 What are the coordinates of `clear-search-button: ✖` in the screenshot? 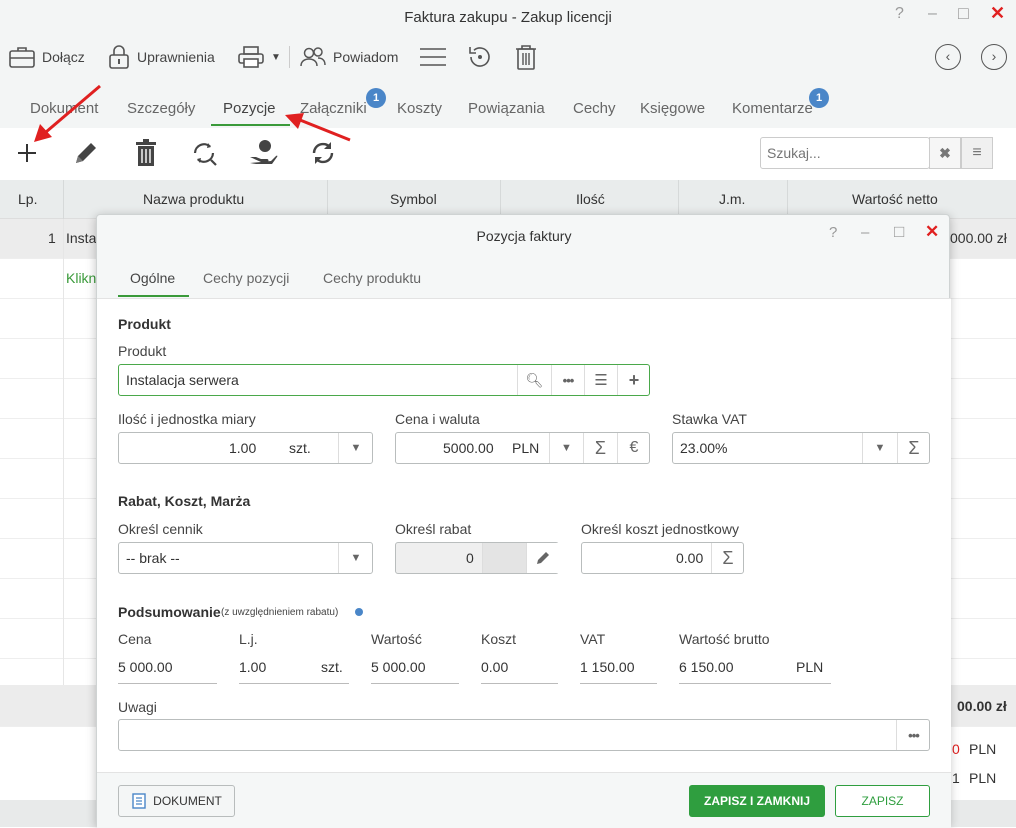 It's located at (945, 153).